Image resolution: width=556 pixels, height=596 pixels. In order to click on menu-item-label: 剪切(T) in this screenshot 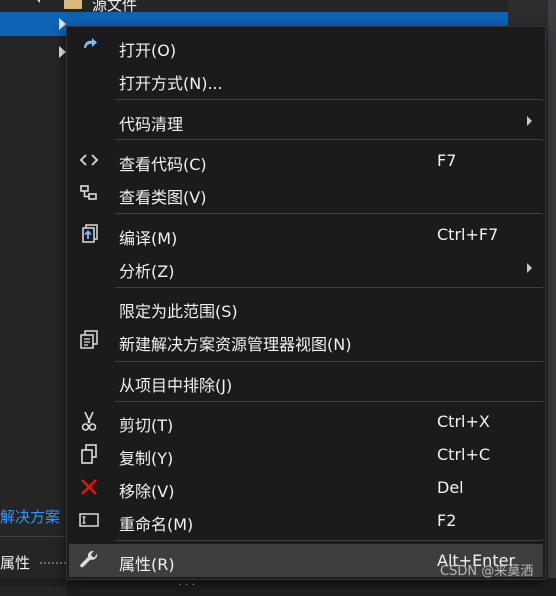, I will do `click(146, 425)`.